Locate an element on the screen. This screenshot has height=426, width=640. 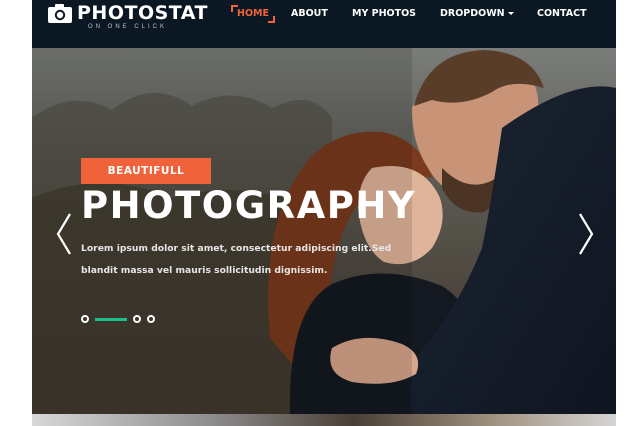
caret-down-icon is located at coordinates (510, 13).